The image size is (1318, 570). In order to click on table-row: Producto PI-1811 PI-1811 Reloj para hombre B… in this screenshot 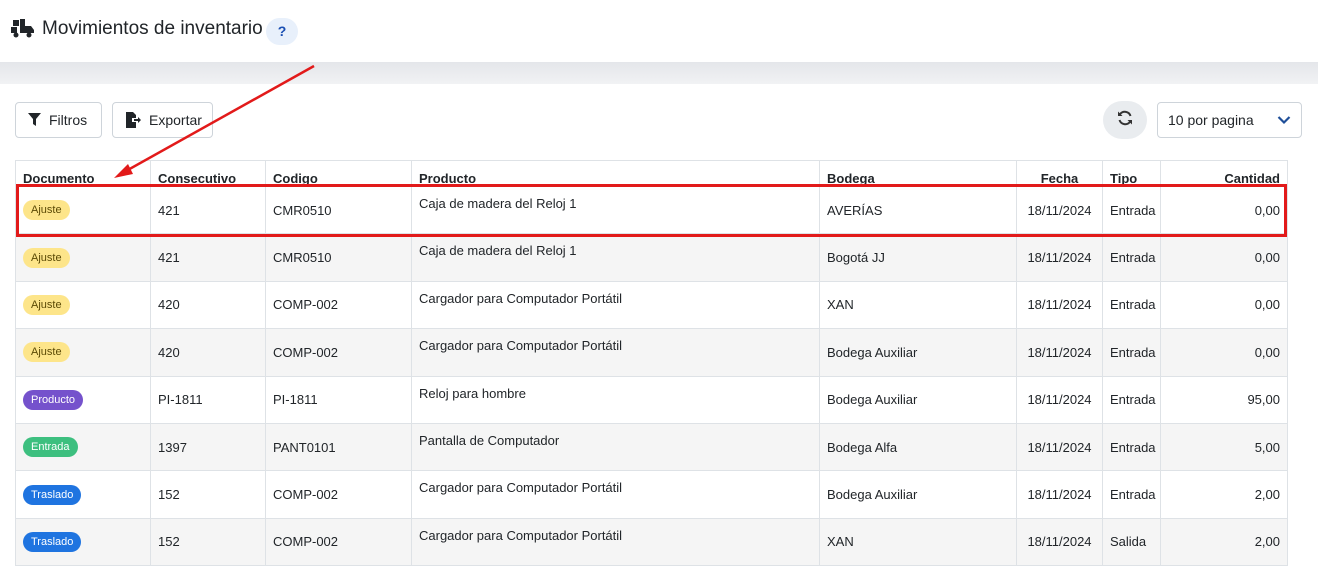, I will do `click(651, 399)`.